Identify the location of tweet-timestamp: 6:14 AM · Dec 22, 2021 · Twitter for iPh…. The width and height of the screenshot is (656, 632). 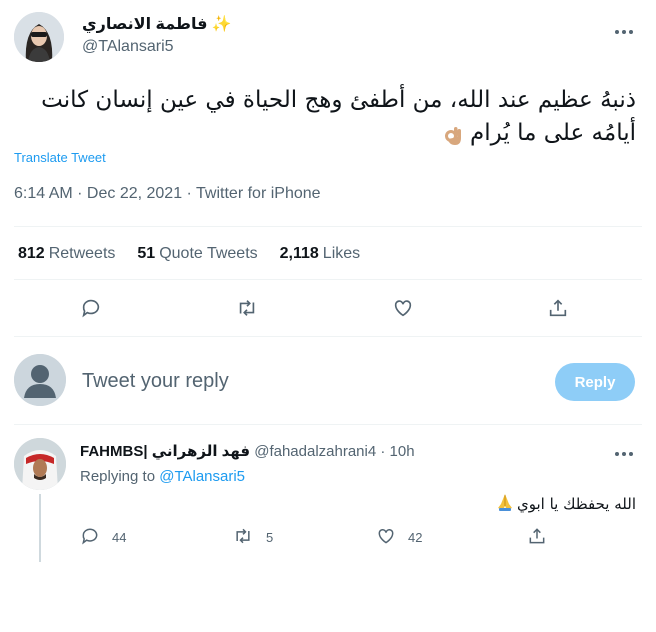
(167, 194).